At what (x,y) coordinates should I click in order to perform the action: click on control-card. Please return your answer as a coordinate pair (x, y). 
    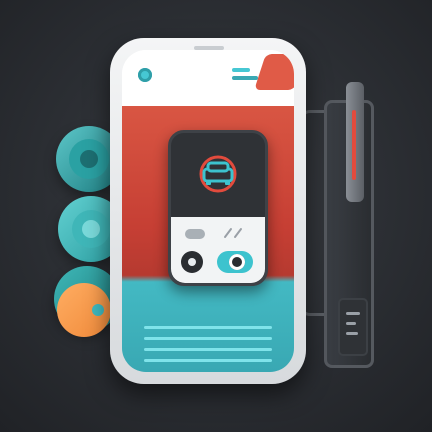
    Looking at the image, I should click on (218, 208).